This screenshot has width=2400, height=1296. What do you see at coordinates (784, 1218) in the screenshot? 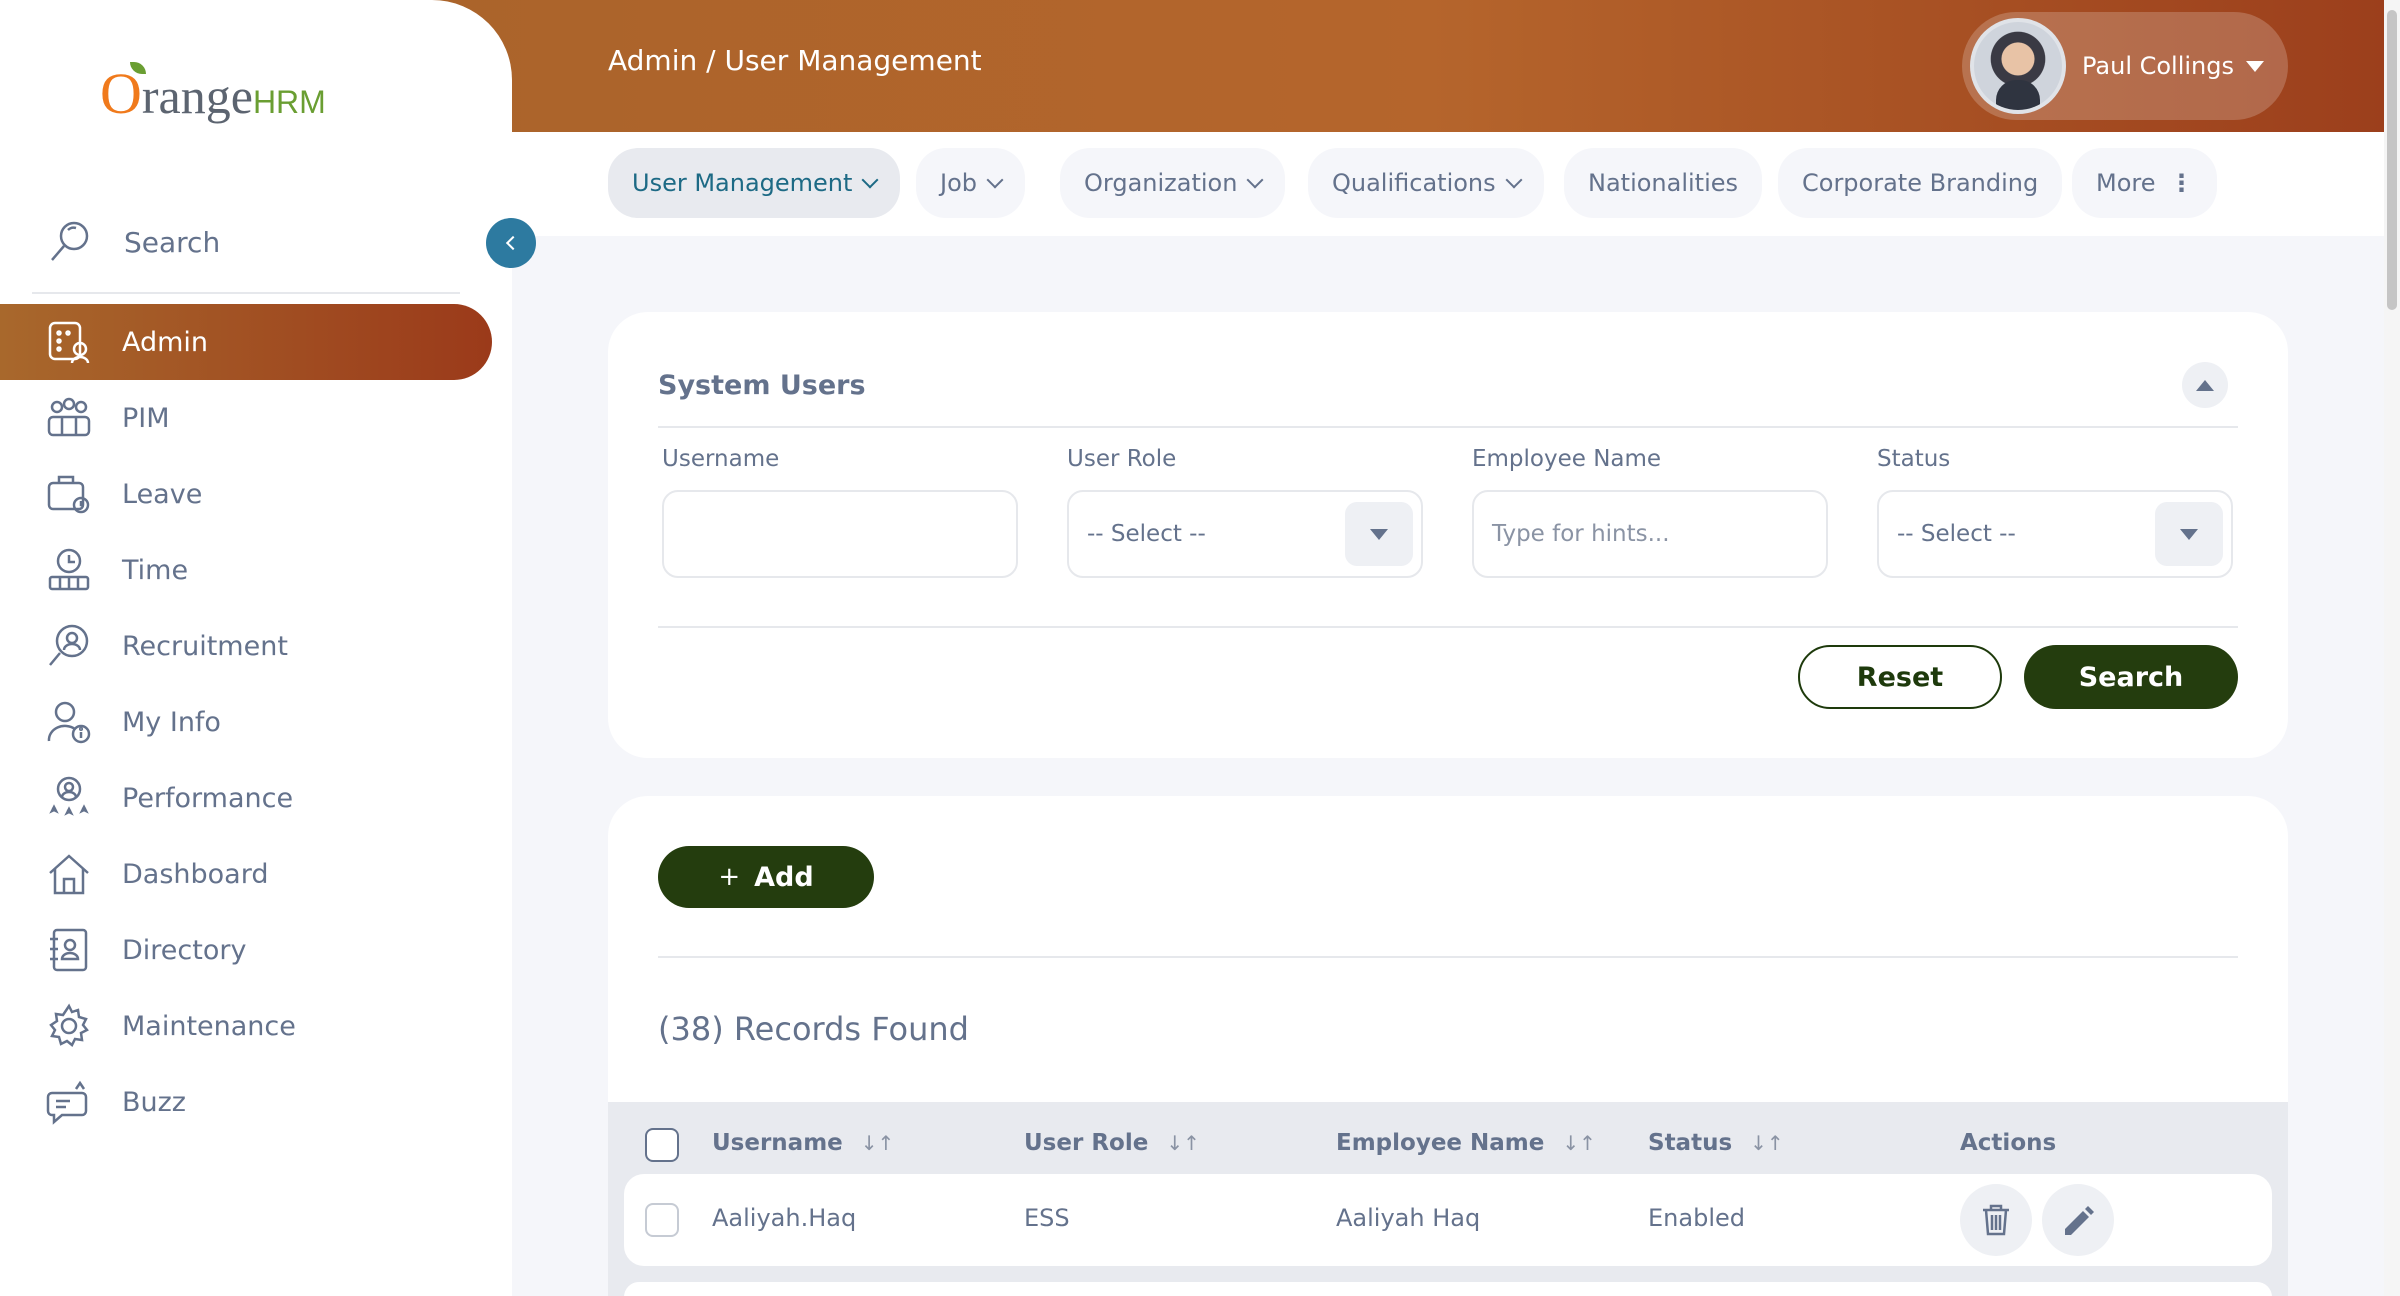
I see `cell-username: Aaliyah.Haq` at bounding box center [784, 1218].